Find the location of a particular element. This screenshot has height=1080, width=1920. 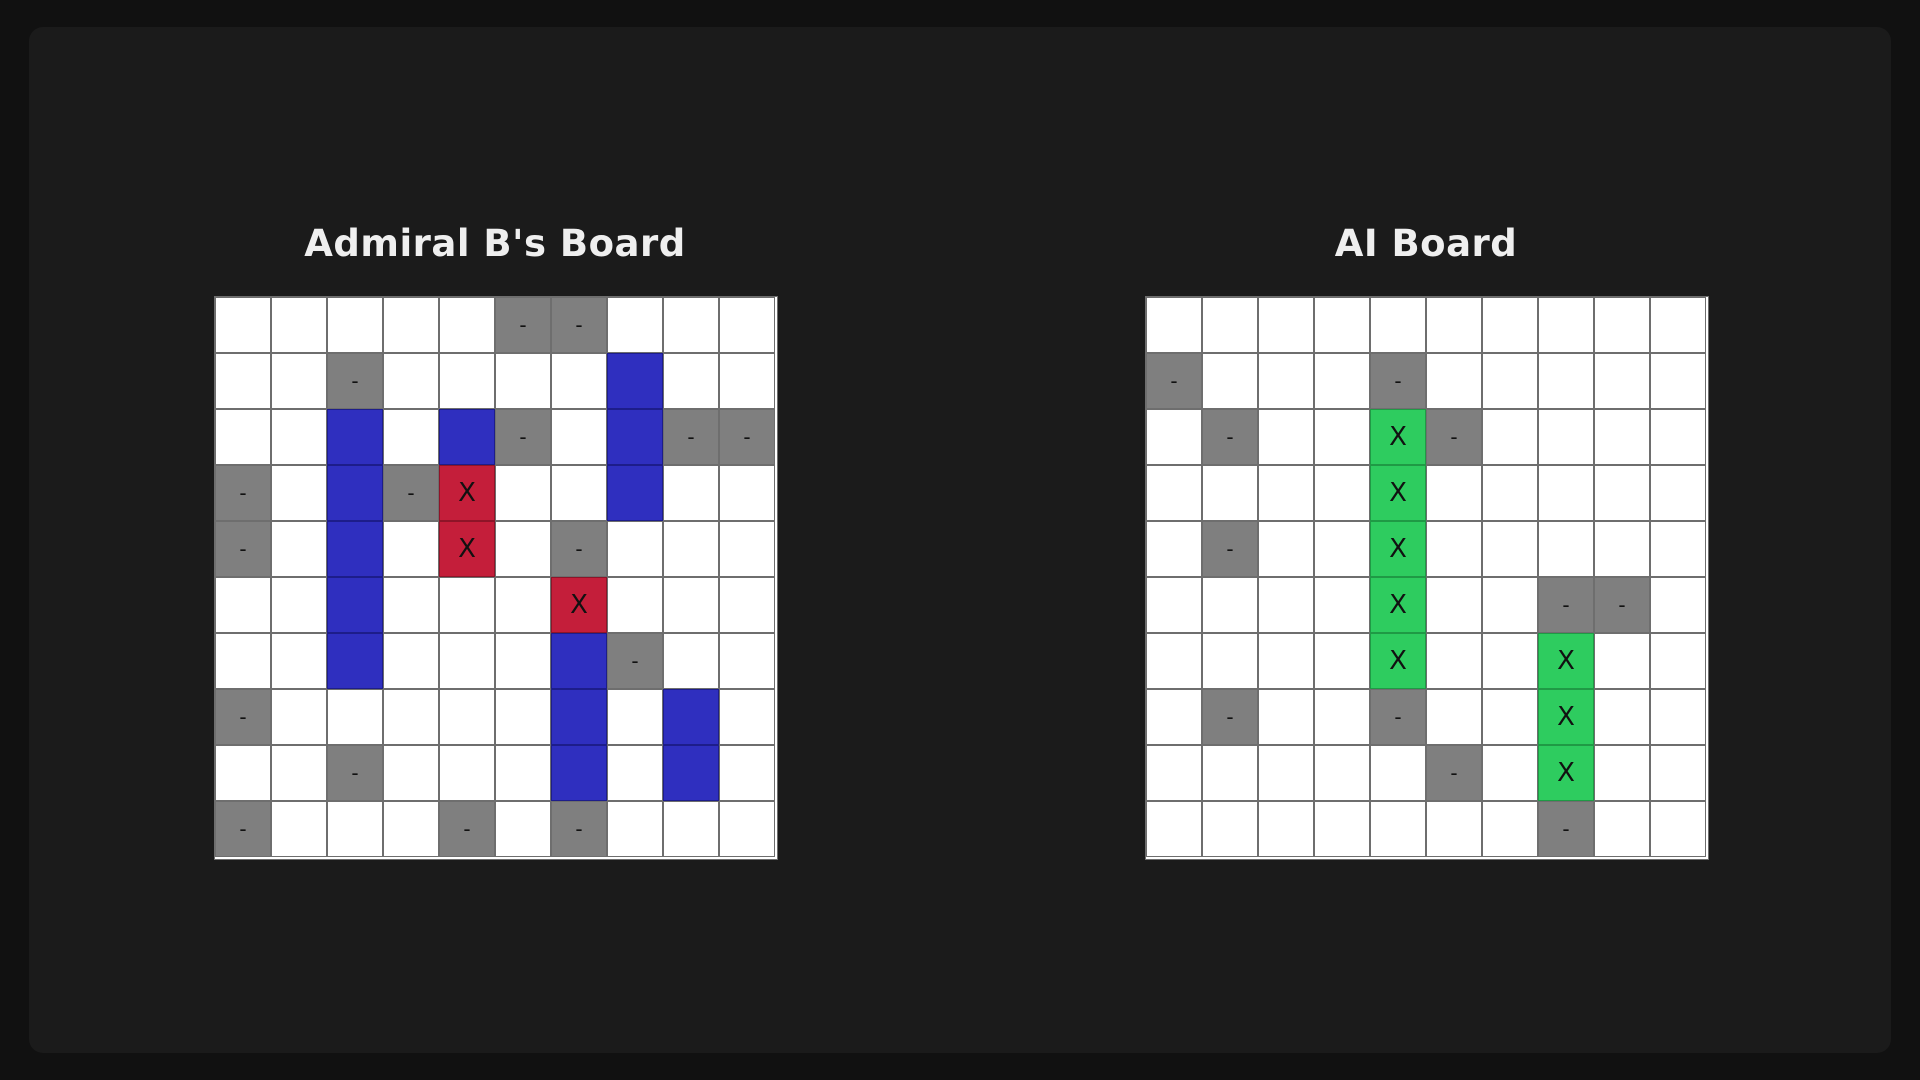

player-cell-J3-empty is located at coordinates (355, 829).